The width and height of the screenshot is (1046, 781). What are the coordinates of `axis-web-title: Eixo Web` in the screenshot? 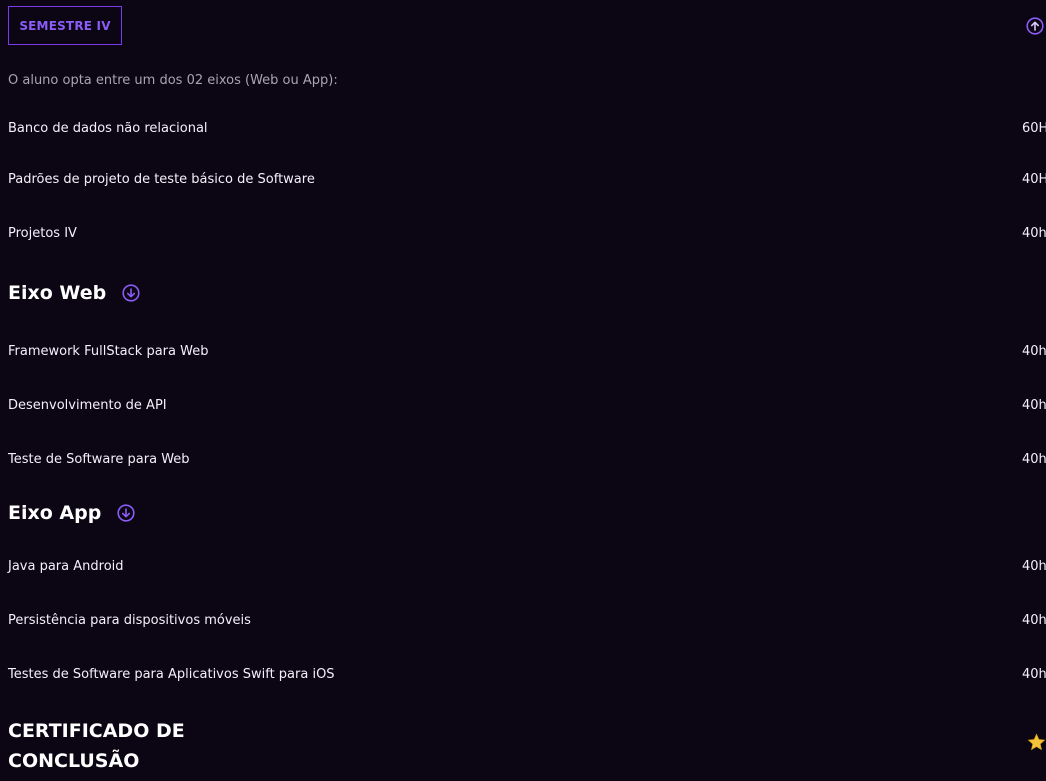 It's located at (57, 293).